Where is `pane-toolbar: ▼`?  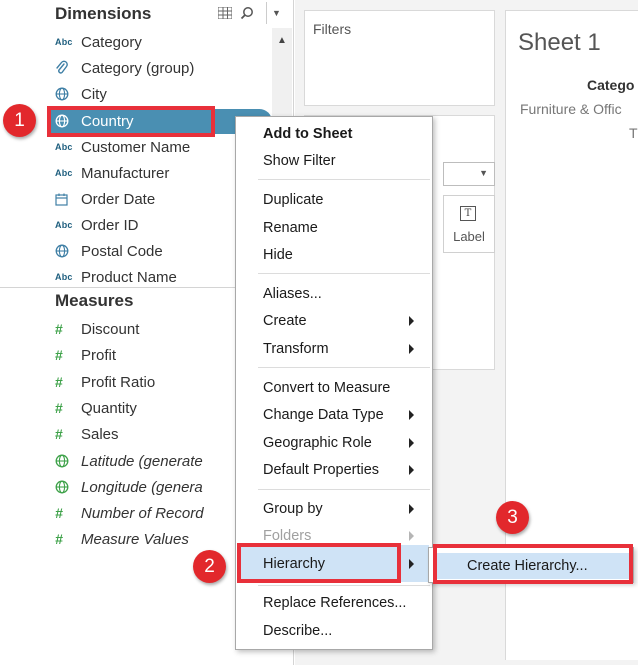
pane-toolbar: ▼ is located at coordinates (251, 13).